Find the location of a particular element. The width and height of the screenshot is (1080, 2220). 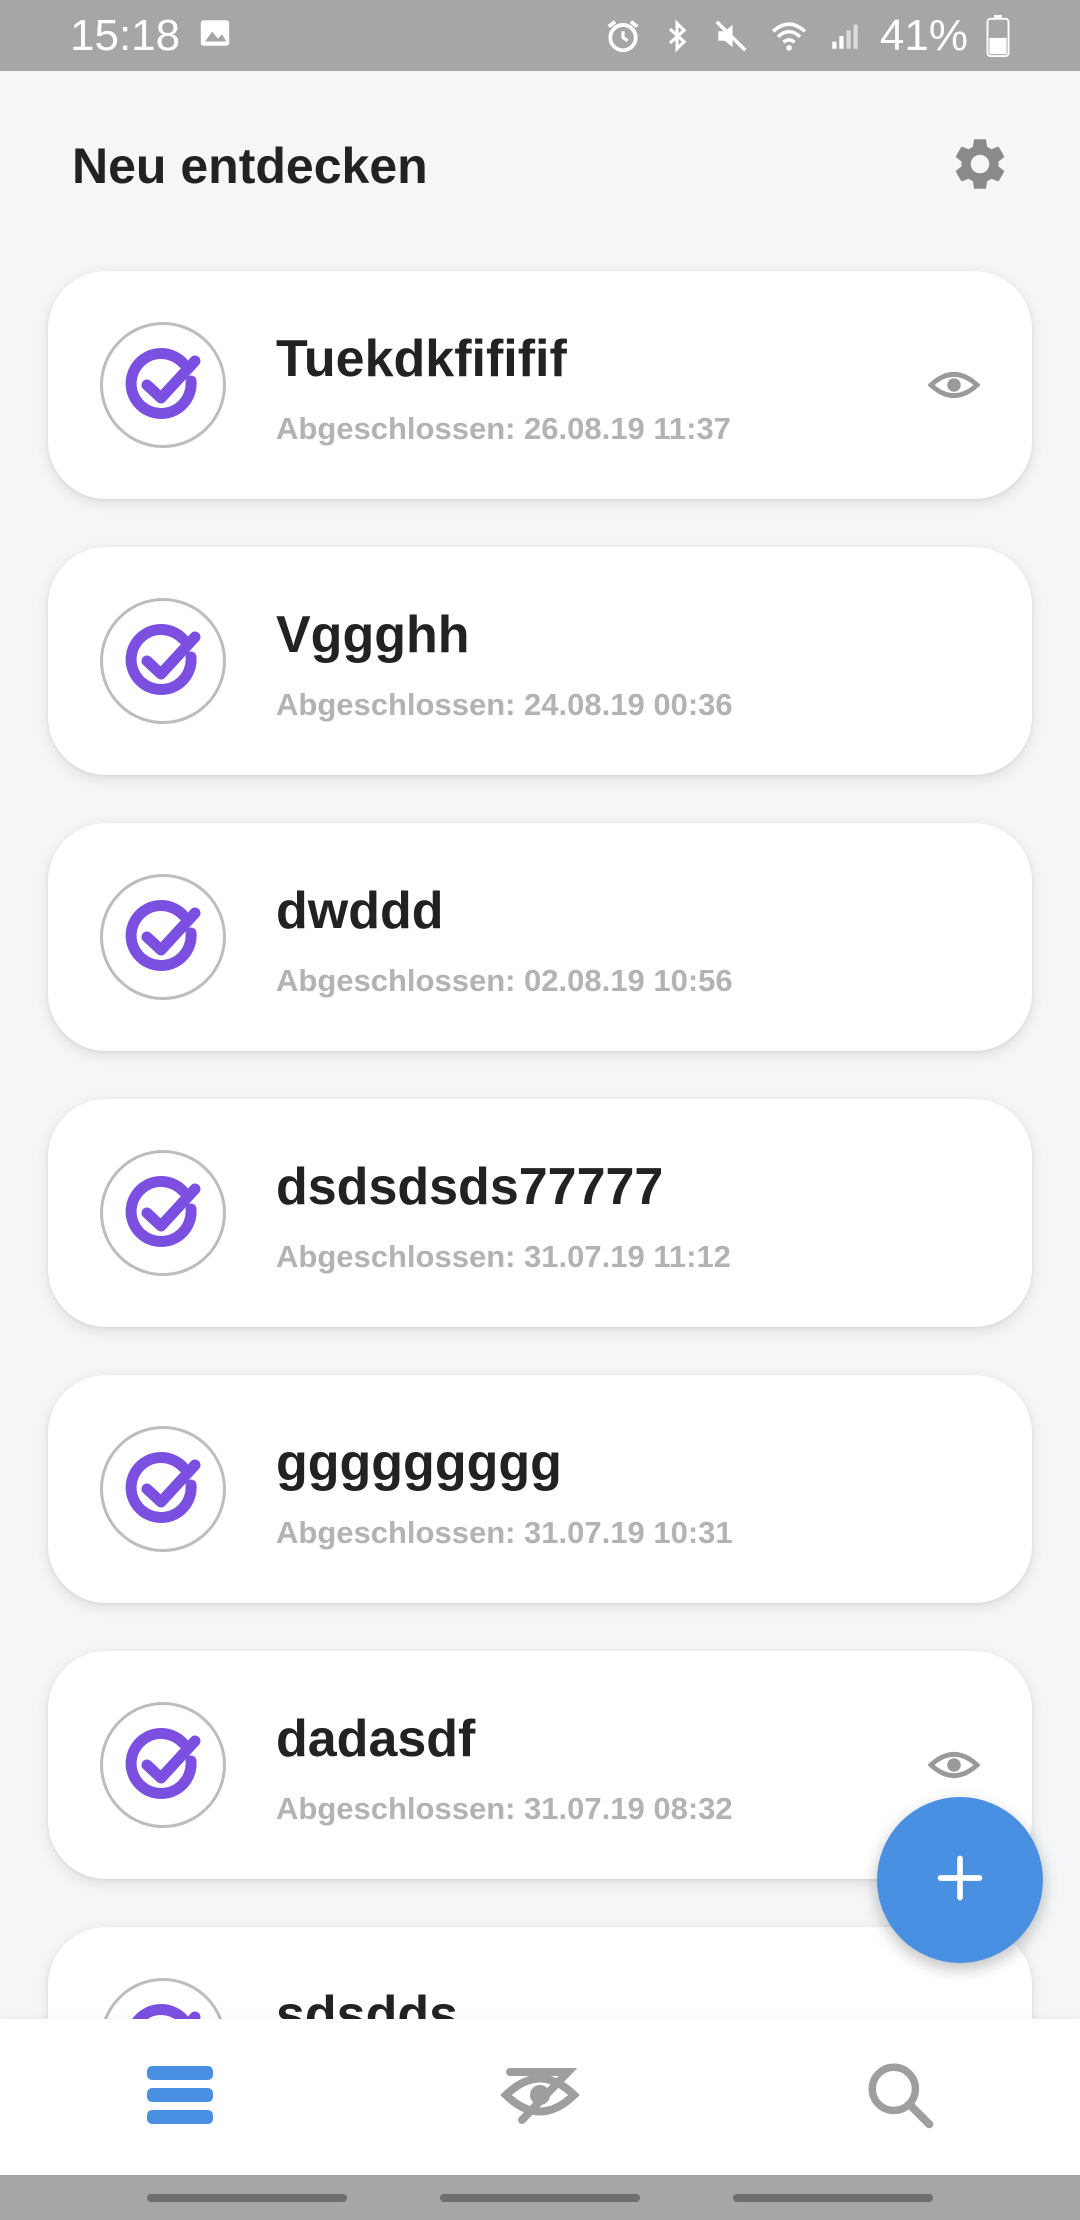

search-icon is located at coordinates (900, 2097).